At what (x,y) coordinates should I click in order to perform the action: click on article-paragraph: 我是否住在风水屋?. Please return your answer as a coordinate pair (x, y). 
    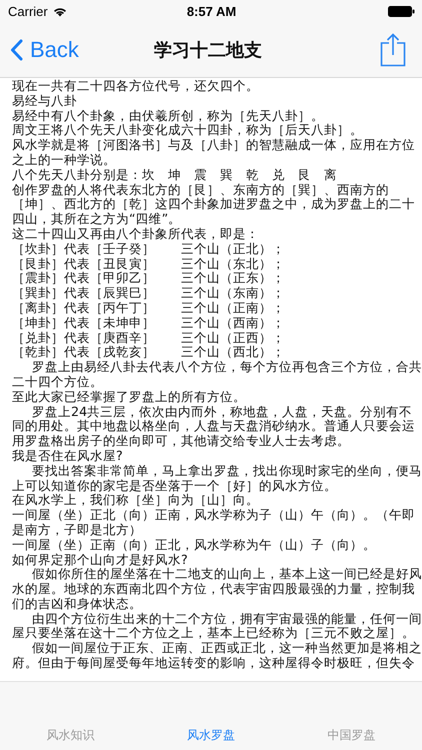
    Looking at the image, I should click on (68, 456).